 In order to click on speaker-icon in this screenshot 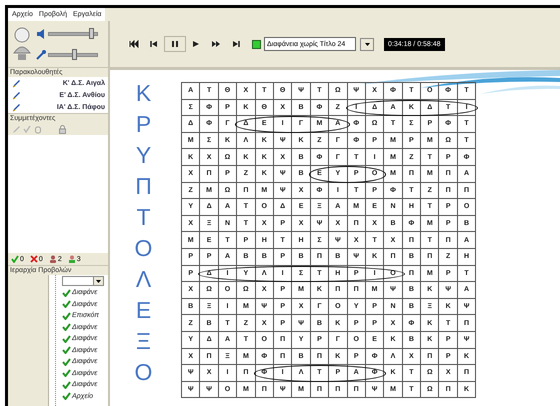, I will do `click(41, 33)`.